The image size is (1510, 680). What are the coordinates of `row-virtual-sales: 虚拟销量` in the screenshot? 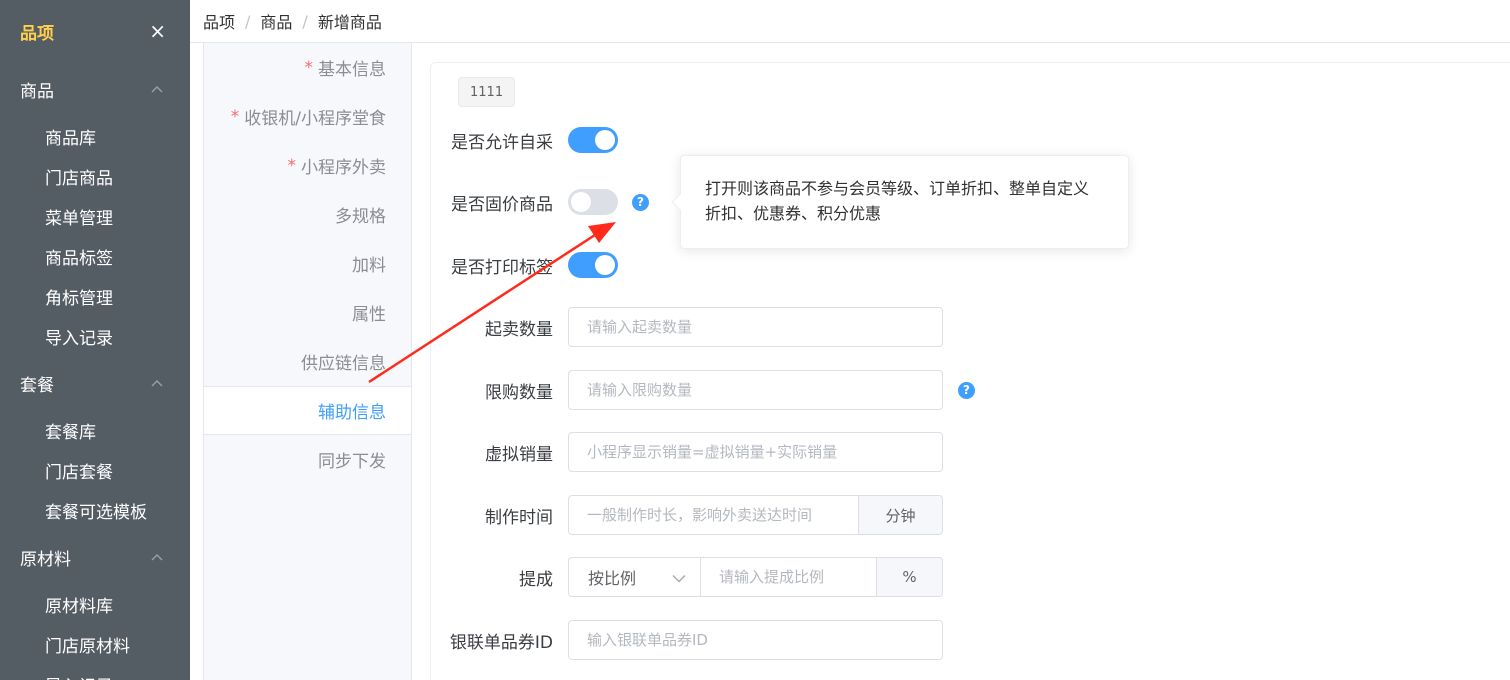 It's located at (687, 452).